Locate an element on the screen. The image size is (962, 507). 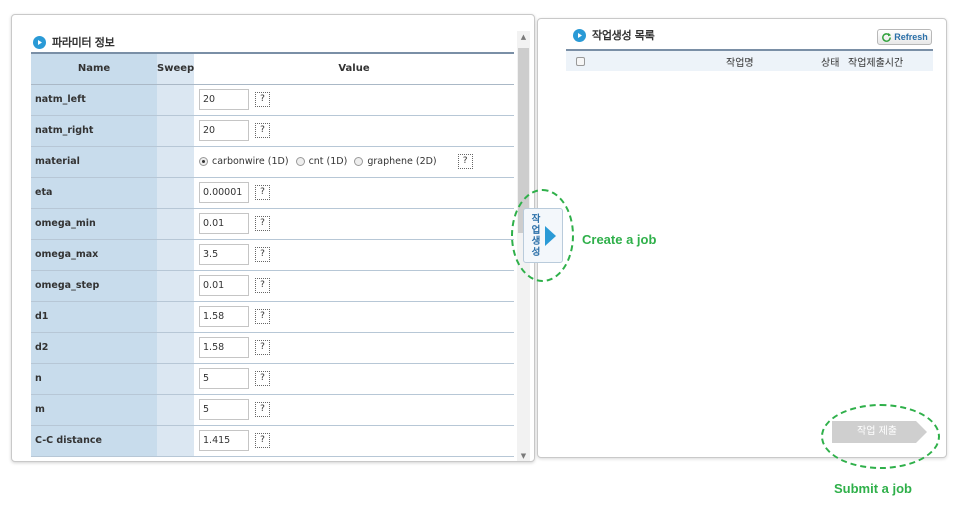
refresh-icon is located at coordinates (887, 37).